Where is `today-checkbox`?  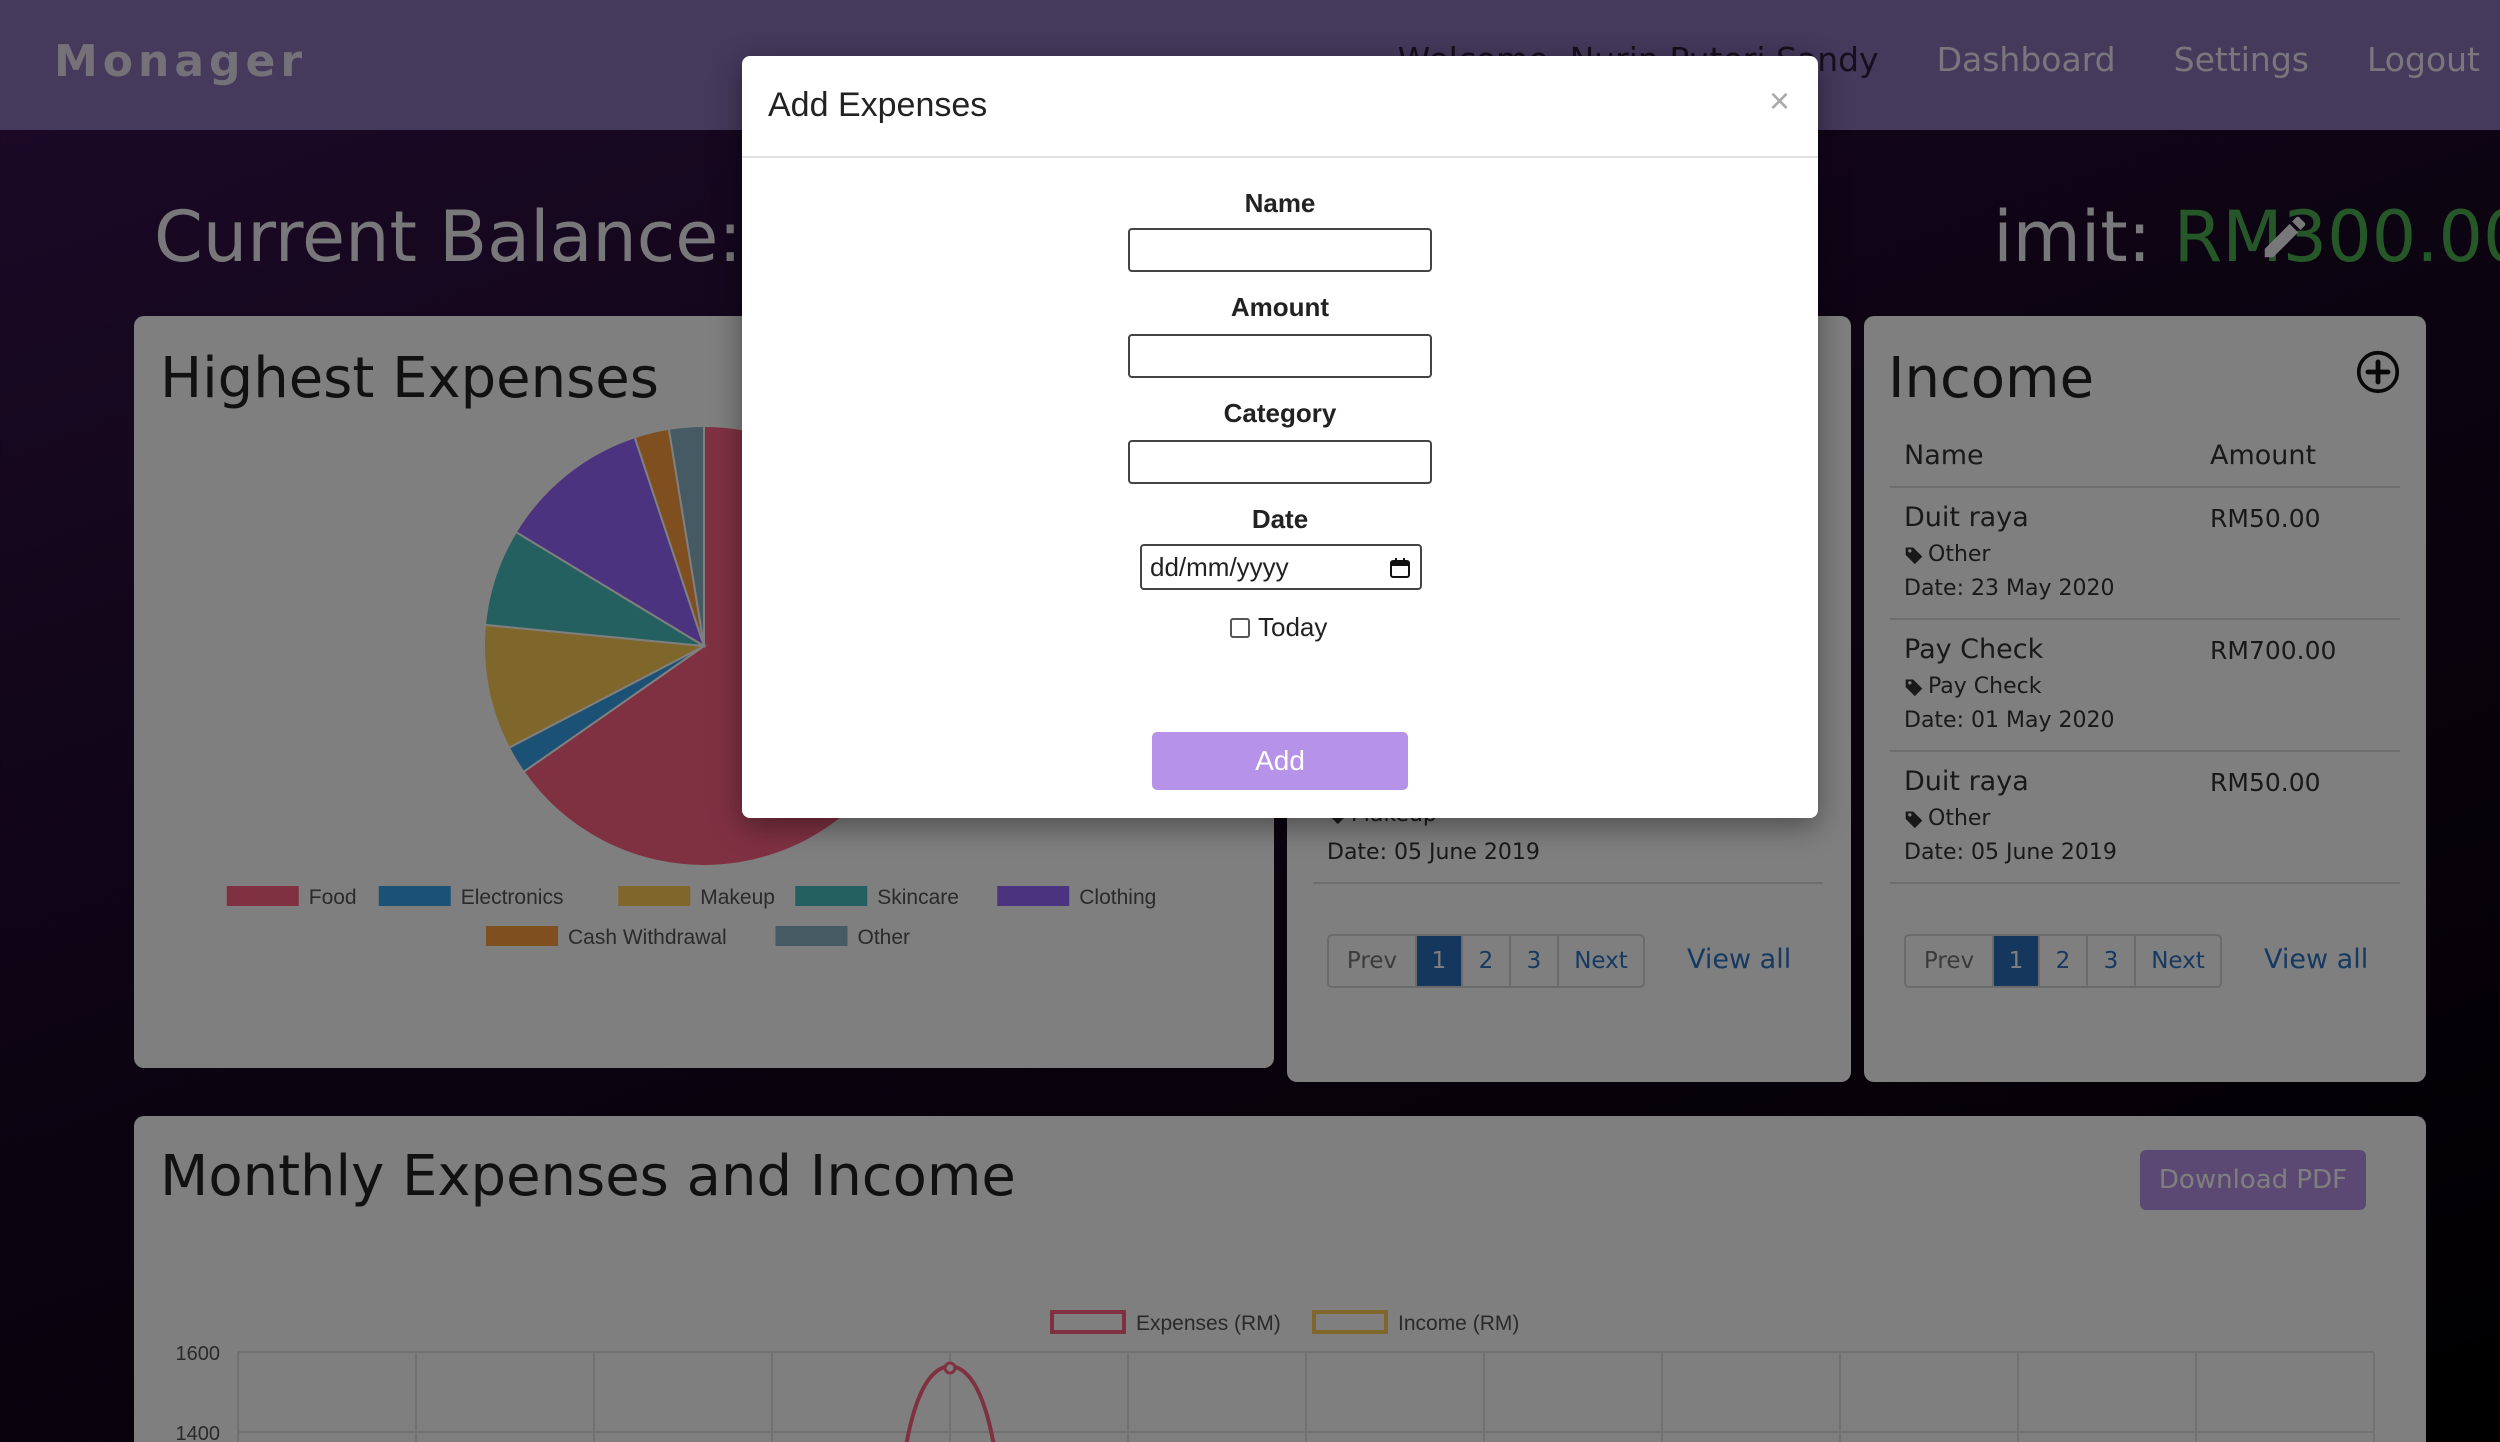
today-checkbox is located at coordinates (1240, 627).